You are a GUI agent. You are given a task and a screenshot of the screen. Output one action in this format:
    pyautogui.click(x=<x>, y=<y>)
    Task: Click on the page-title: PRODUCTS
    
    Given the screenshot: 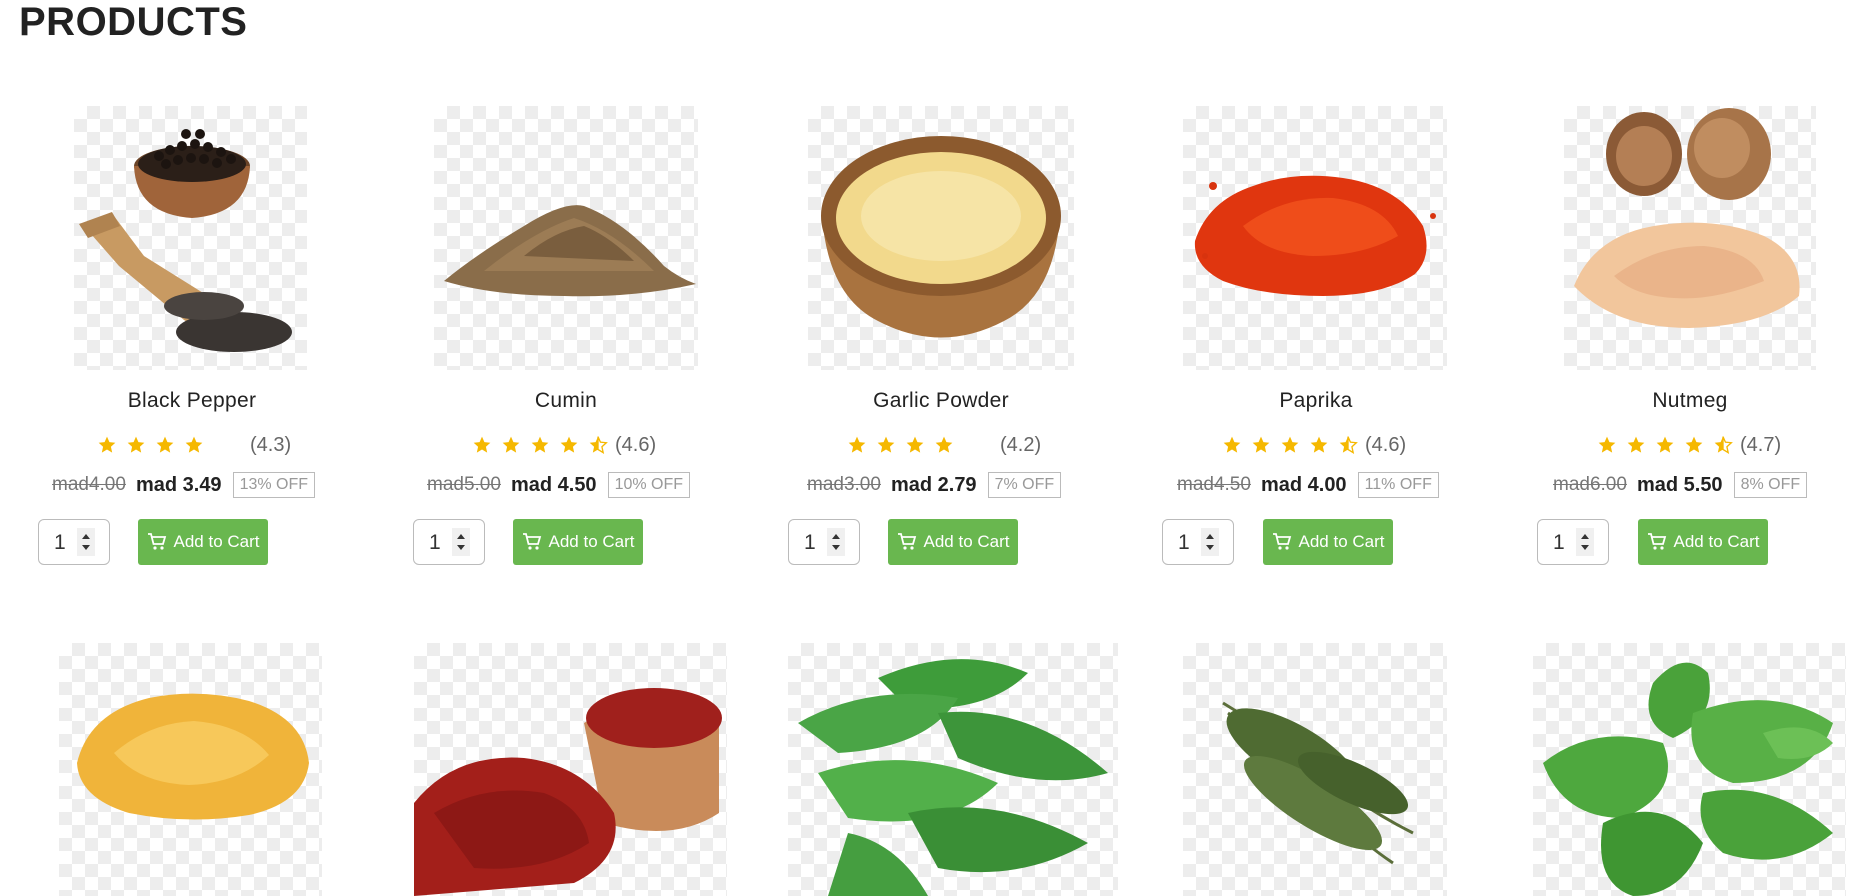 What is the action you would take?
    pyautogui.click(x=133, y=22)
    